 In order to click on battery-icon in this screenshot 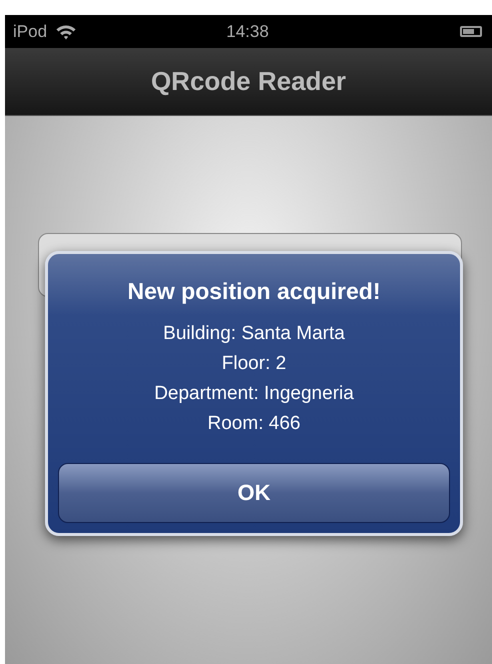, I will do `click(471, 31)`.